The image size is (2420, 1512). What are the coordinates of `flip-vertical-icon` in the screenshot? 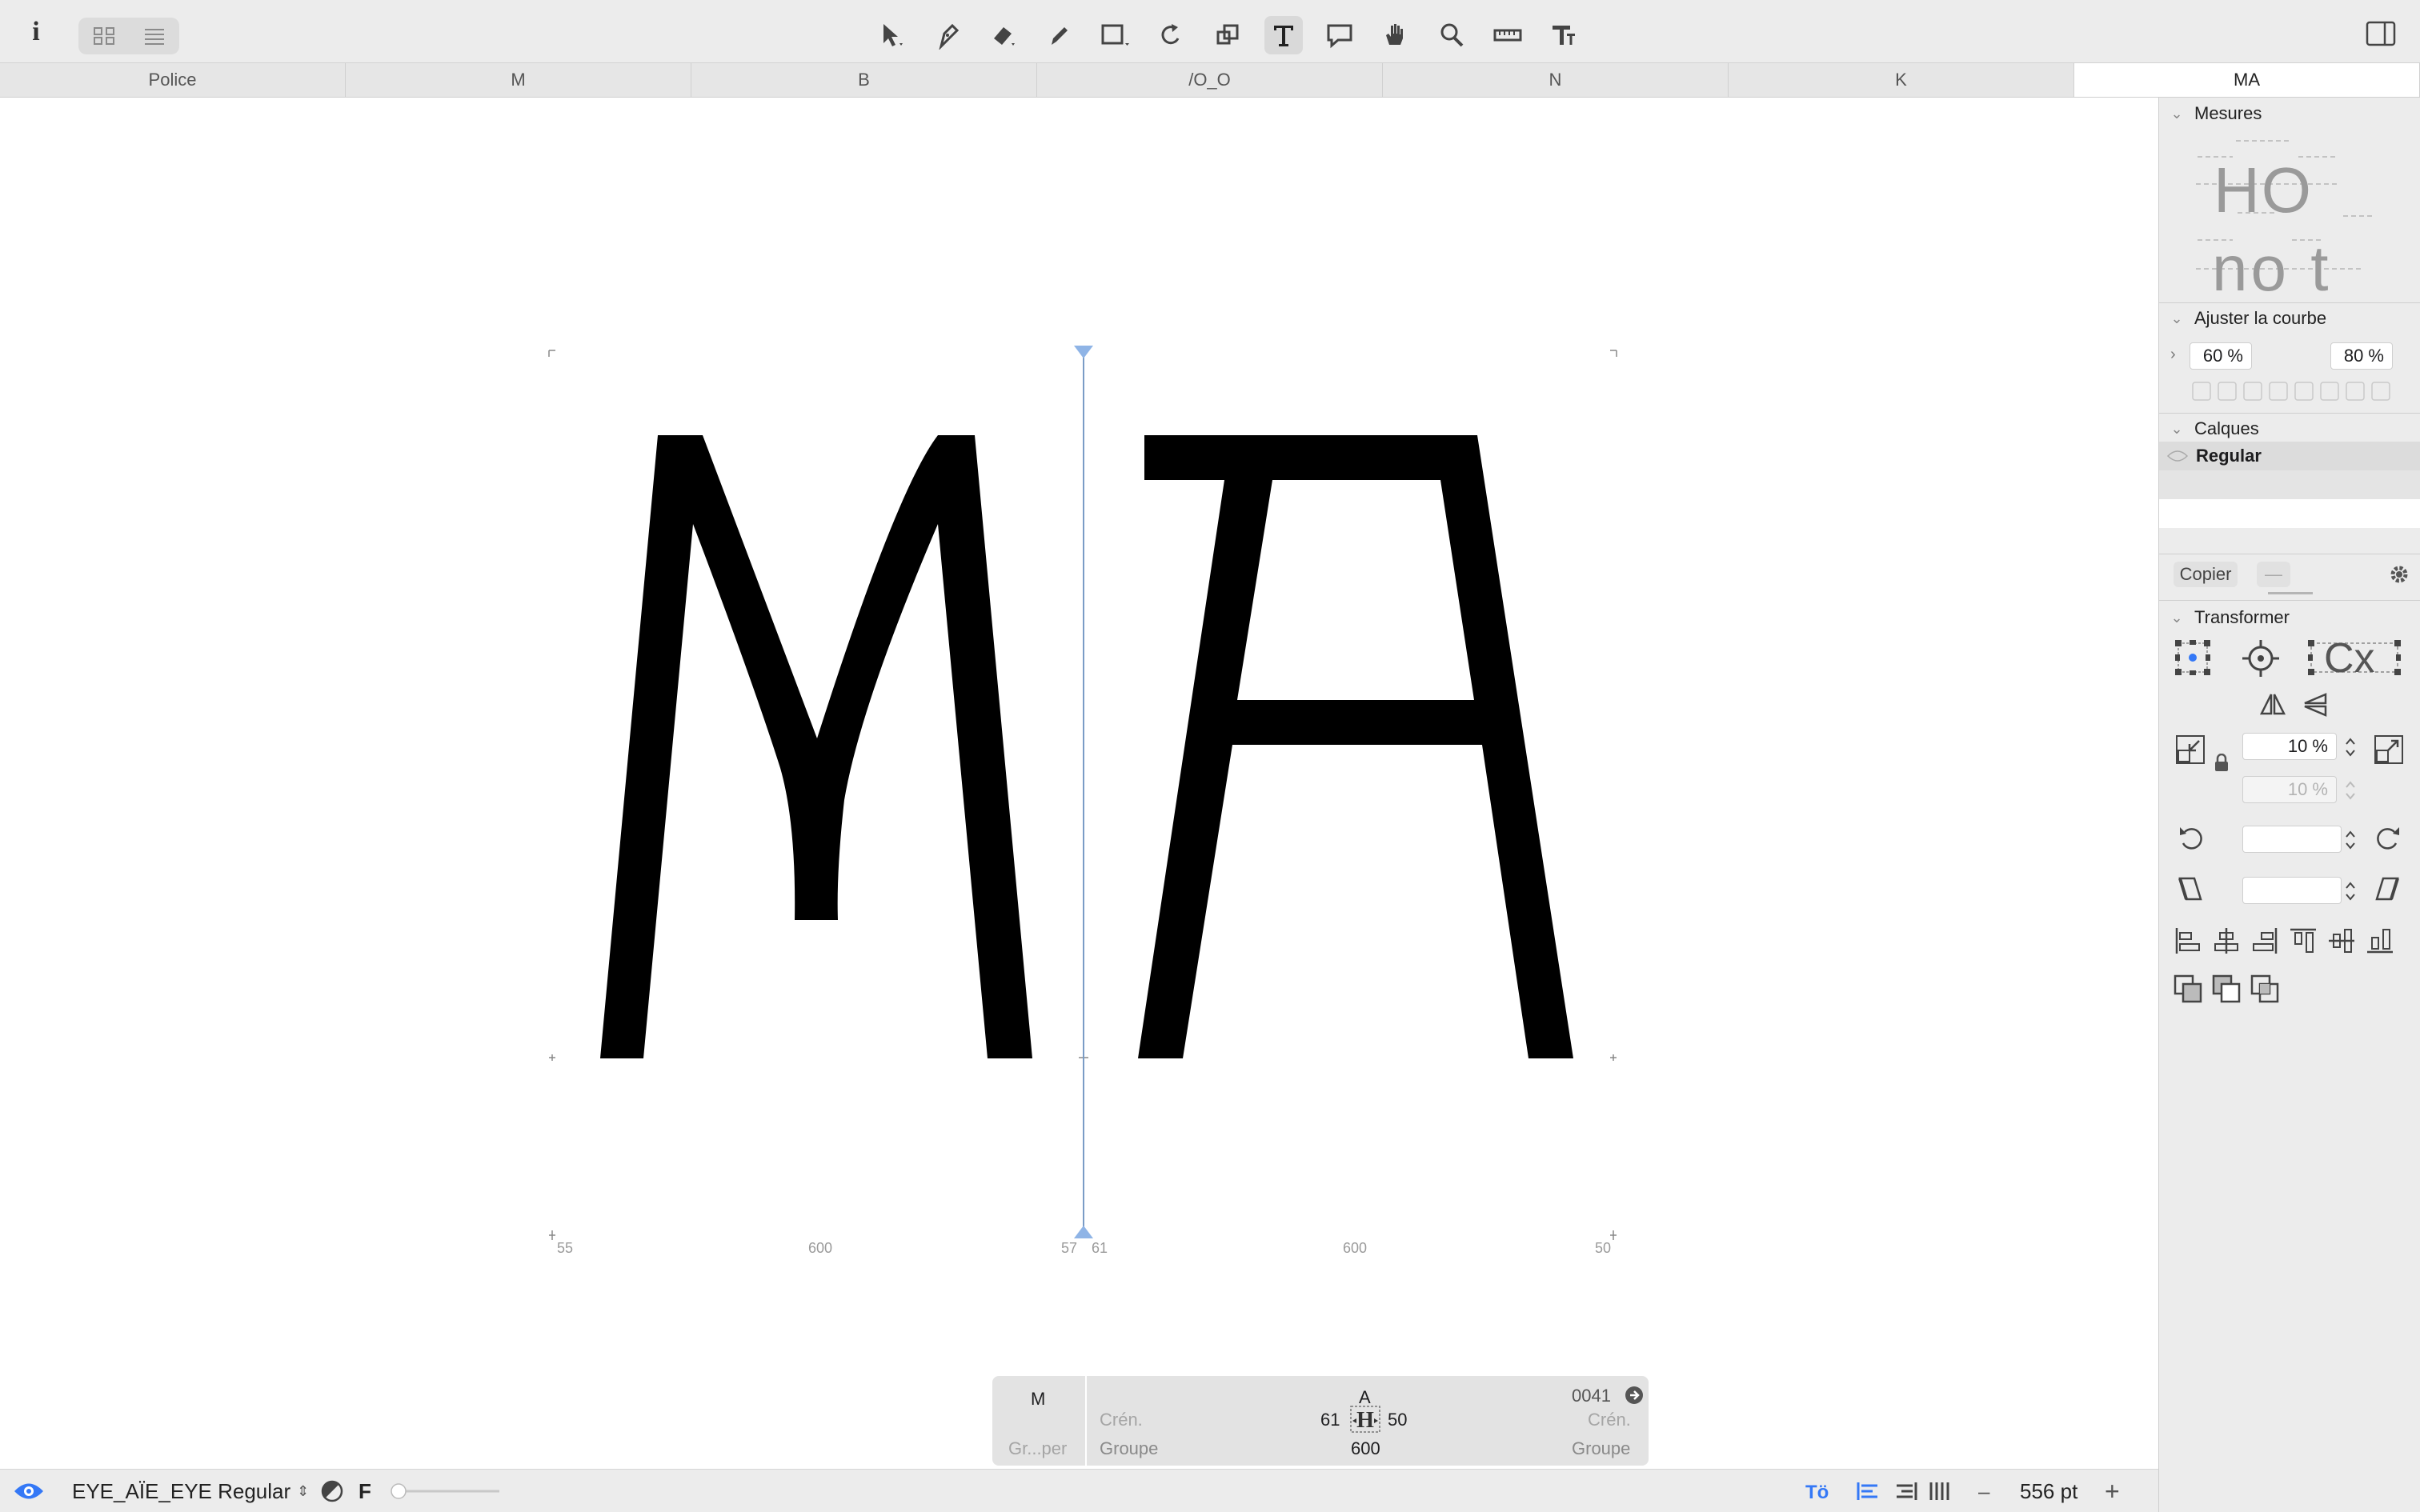 It's located at (2316, 706).